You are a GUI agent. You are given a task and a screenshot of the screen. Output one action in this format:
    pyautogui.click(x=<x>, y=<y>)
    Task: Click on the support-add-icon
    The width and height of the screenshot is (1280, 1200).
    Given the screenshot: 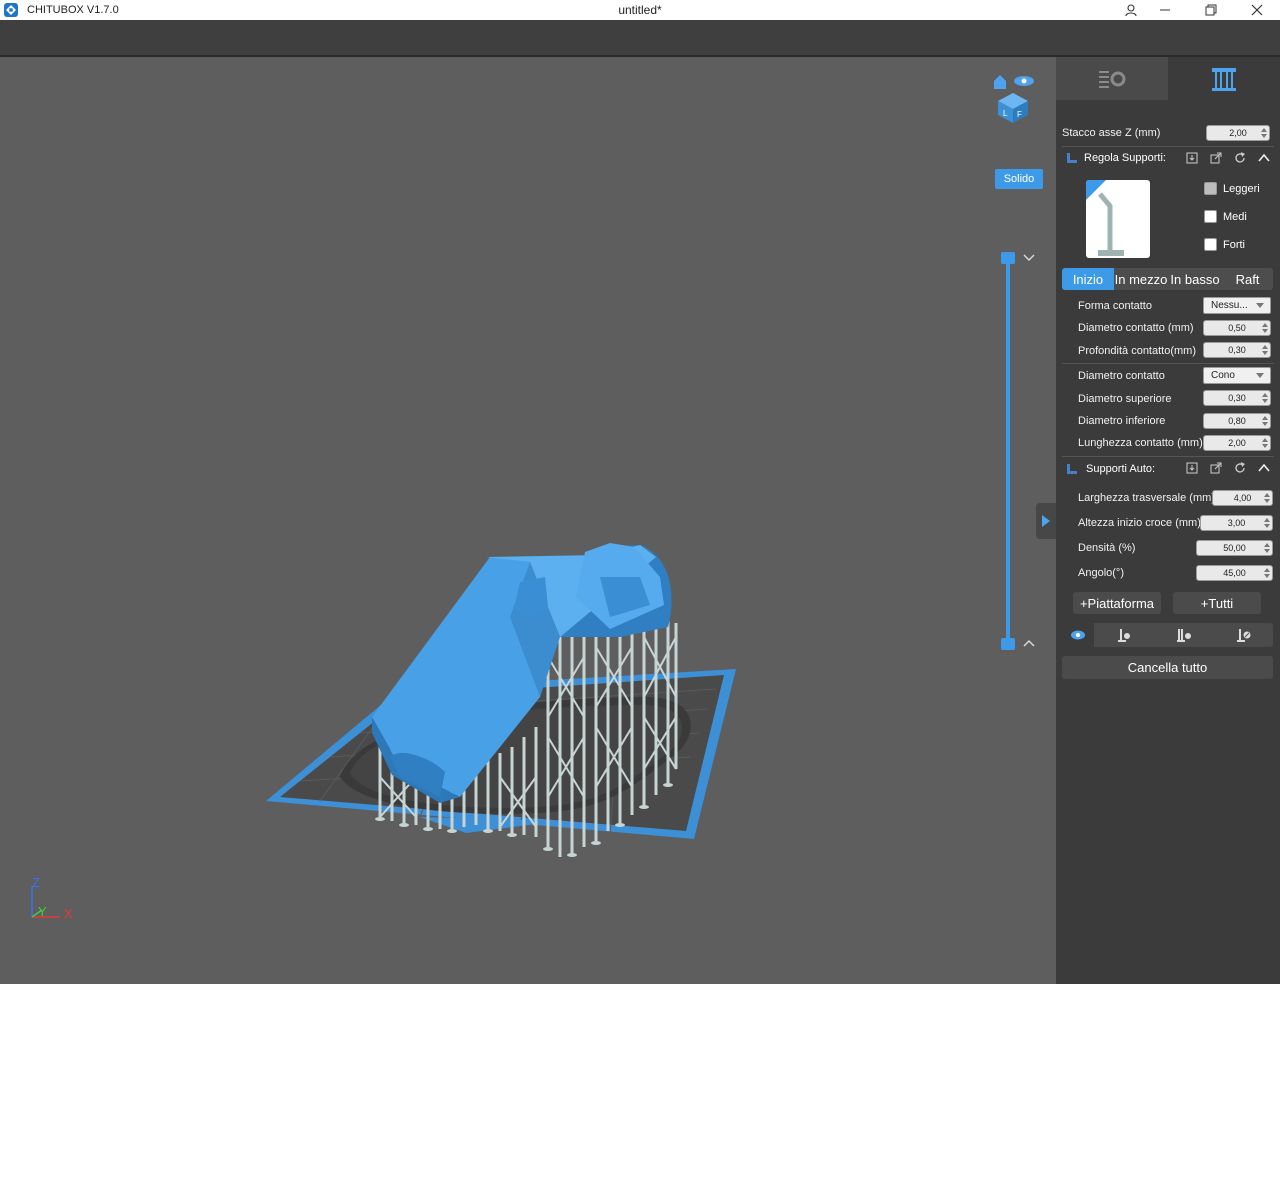 What is the action you would take?
    pyautogui.click(x=1124, y=635)
    